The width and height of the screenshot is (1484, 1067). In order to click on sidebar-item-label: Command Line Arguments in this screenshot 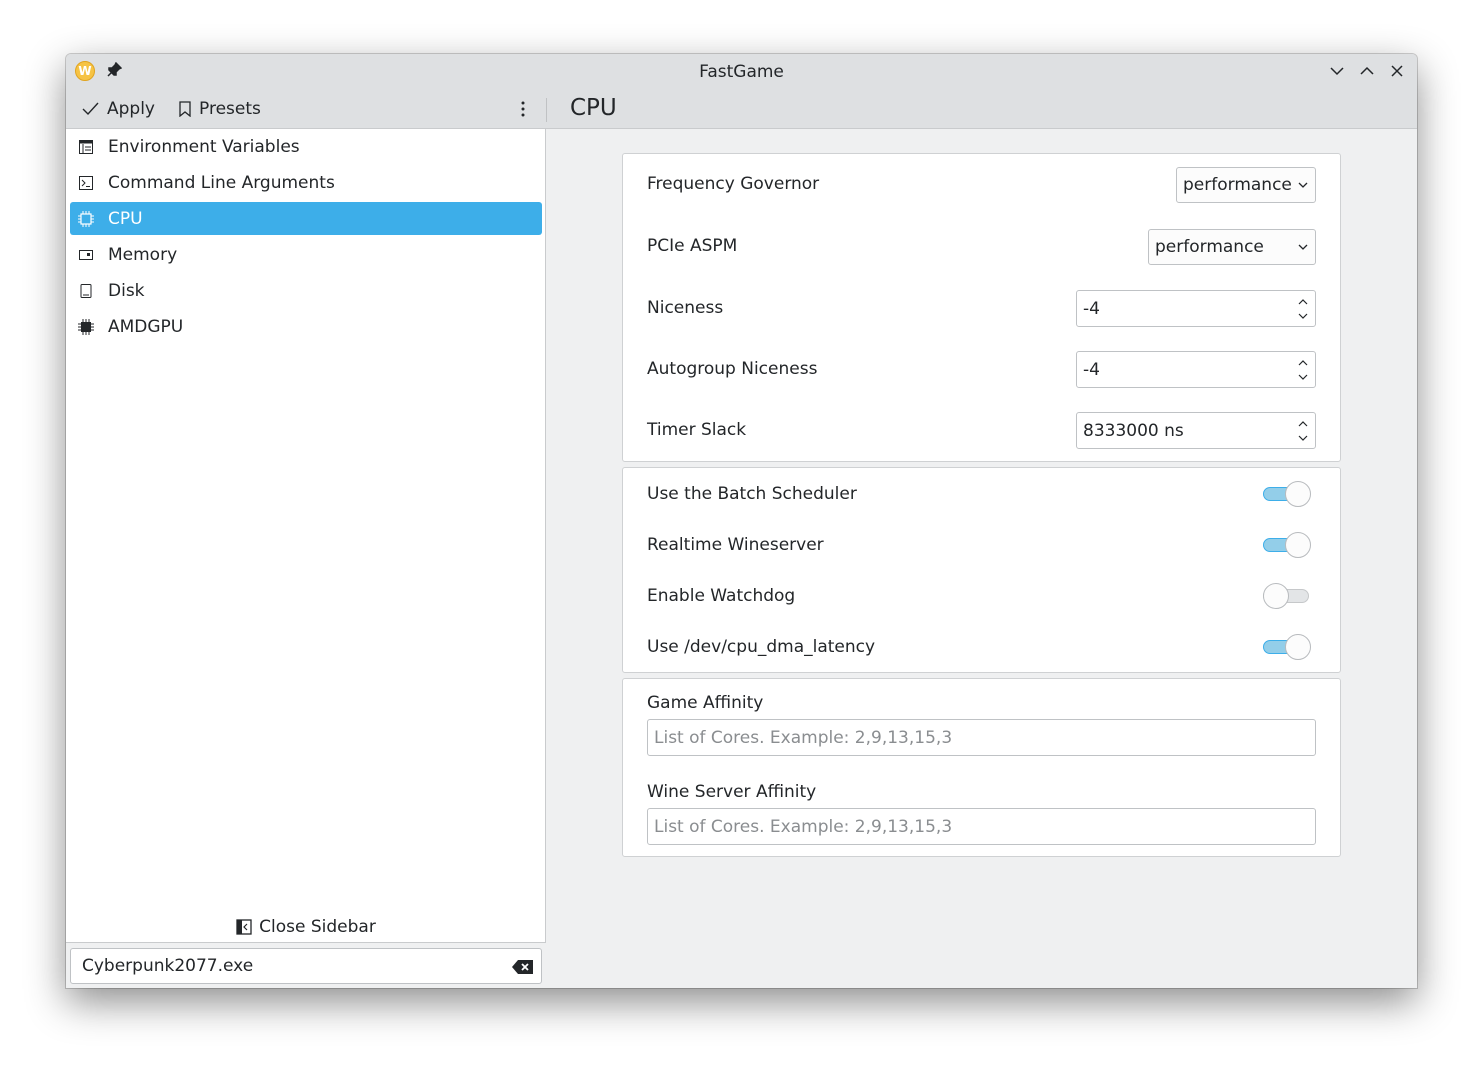, I will do `click(221, 182)`.